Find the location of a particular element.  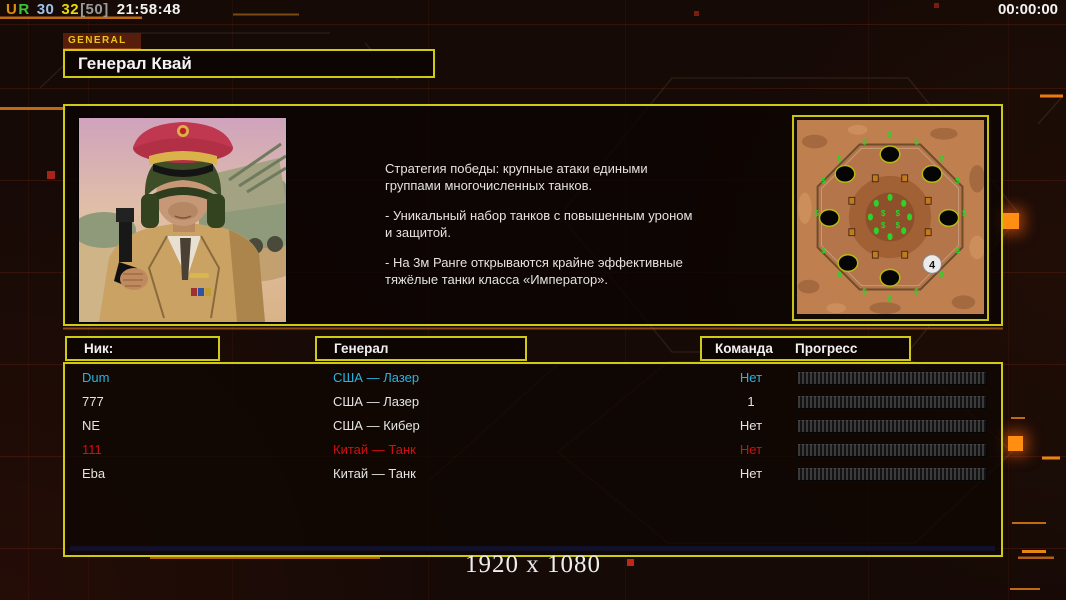

general-portrait-image is located at coordinates (182, 220).